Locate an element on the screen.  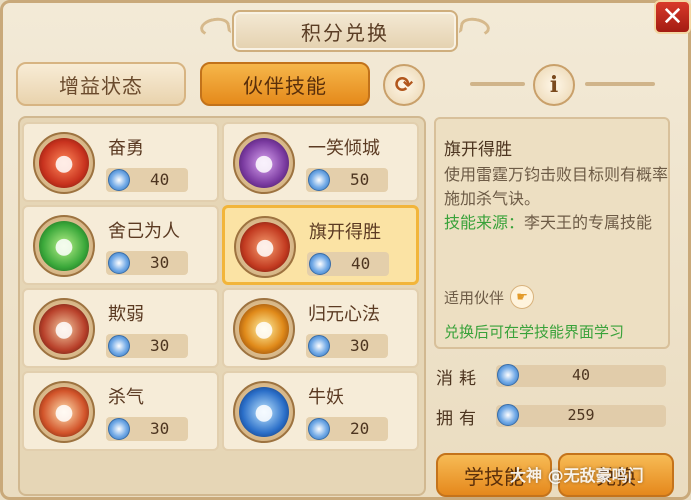
skill-name: 欺弱 is located at coordinates (126, 314).